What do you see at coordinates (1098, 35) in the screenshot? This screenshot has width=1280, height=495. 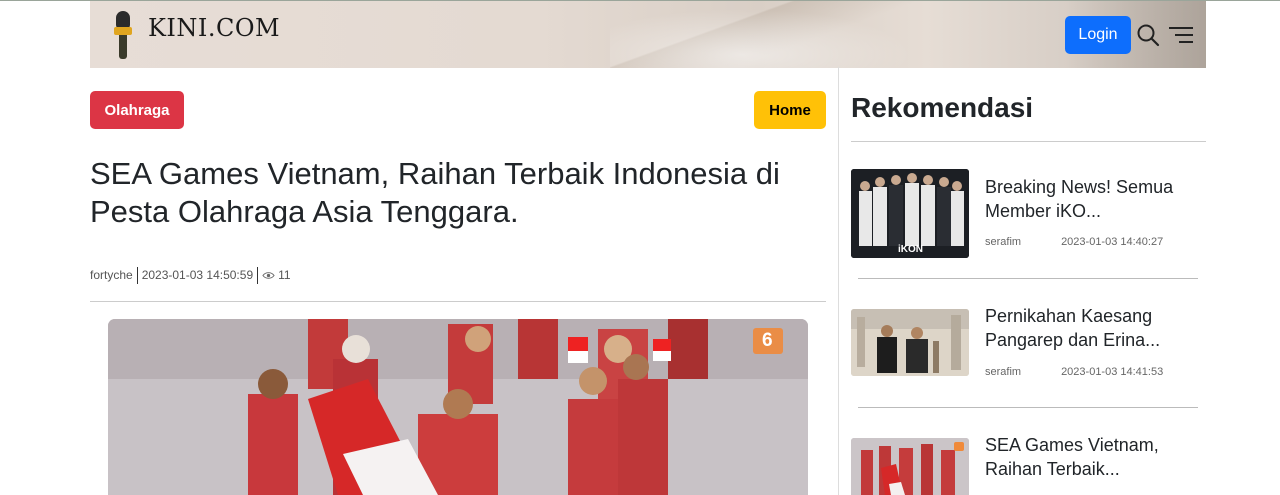 I see `login-button: Login` at bounding box center [1098, 35].